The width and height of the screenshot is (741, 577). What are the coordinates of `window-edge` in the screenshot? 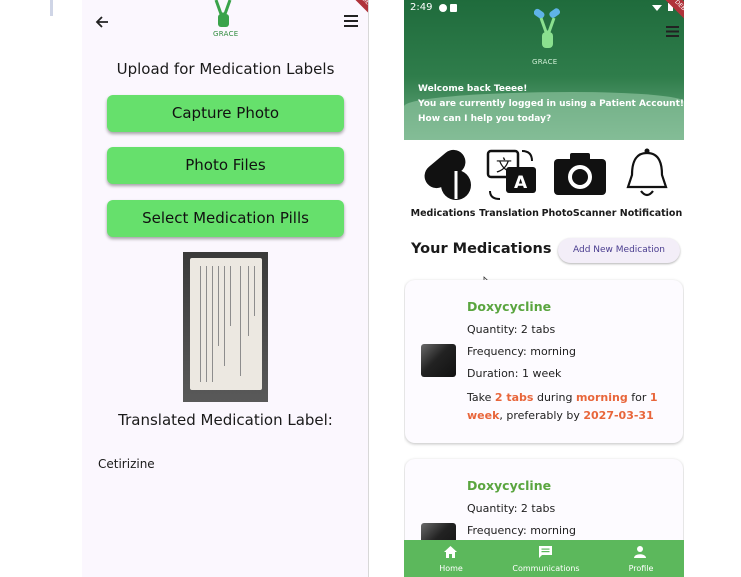 It's located at (51, 8).